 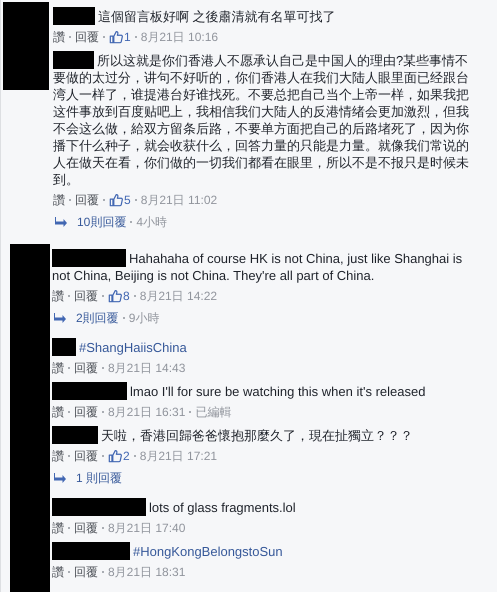 What do you see at coordinates (174, 507) in the screenshot?
I see `comment-text: lots of glass fragments.lol` at bounding box center [174, 507].